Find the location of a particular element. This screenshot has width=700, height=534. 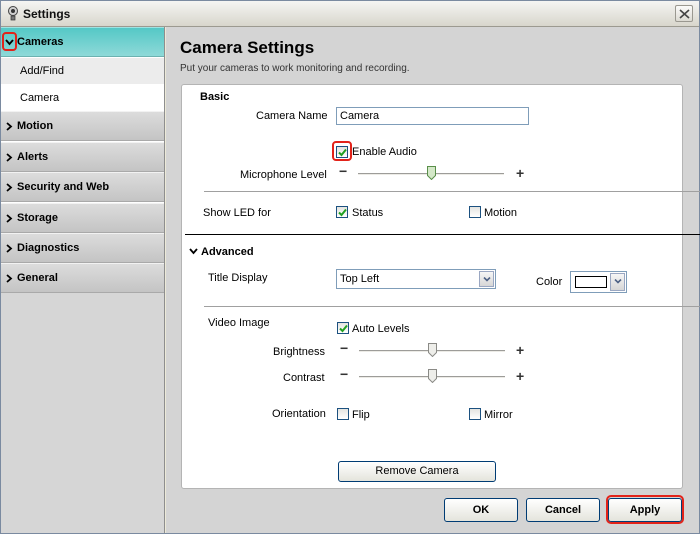

camera-app-icon is located at coordinates (13, 13).